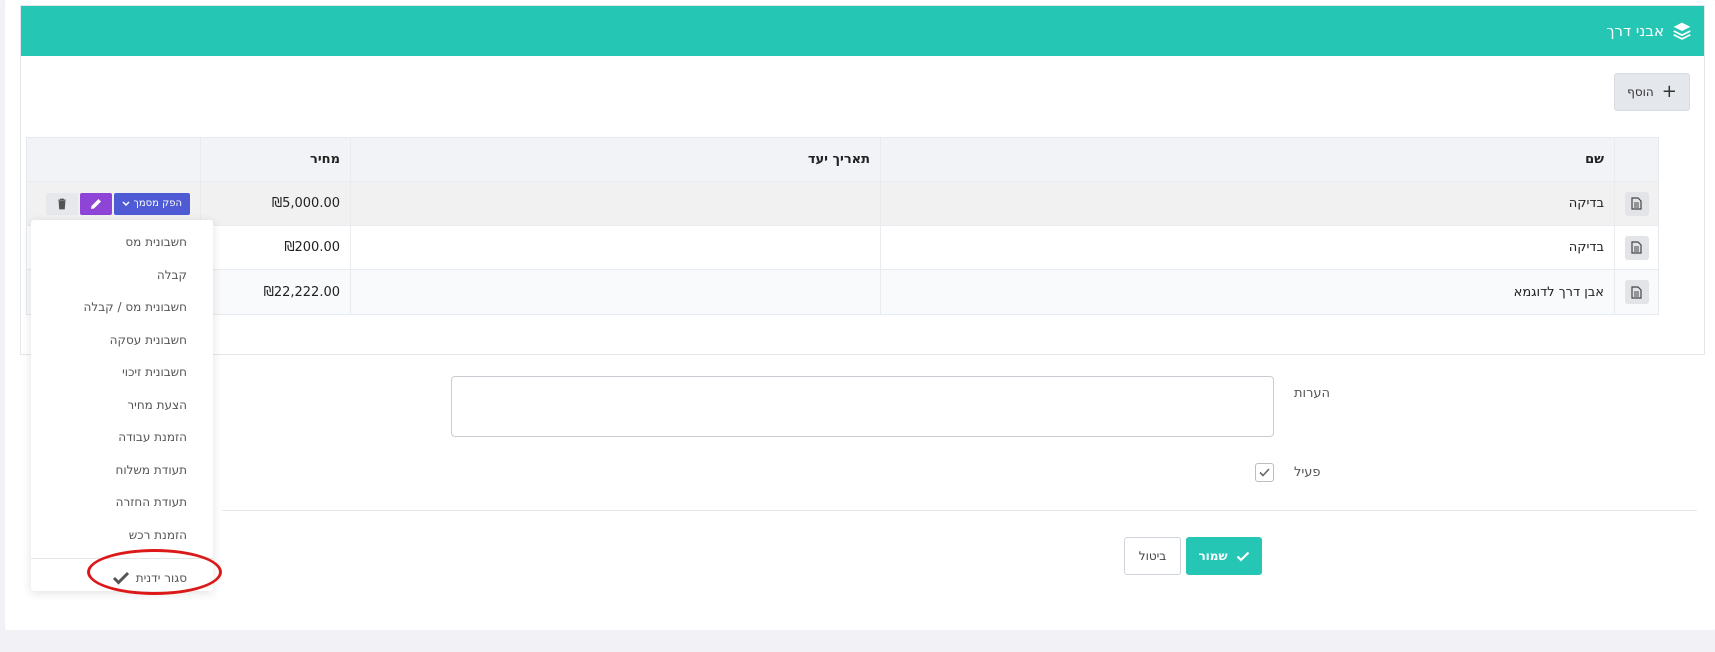  What do you see at coordinates (122, 242) in the screenshot?
I see `menu-item-tax-invoice: חשבונית מס` at bounding box center [122, 242].